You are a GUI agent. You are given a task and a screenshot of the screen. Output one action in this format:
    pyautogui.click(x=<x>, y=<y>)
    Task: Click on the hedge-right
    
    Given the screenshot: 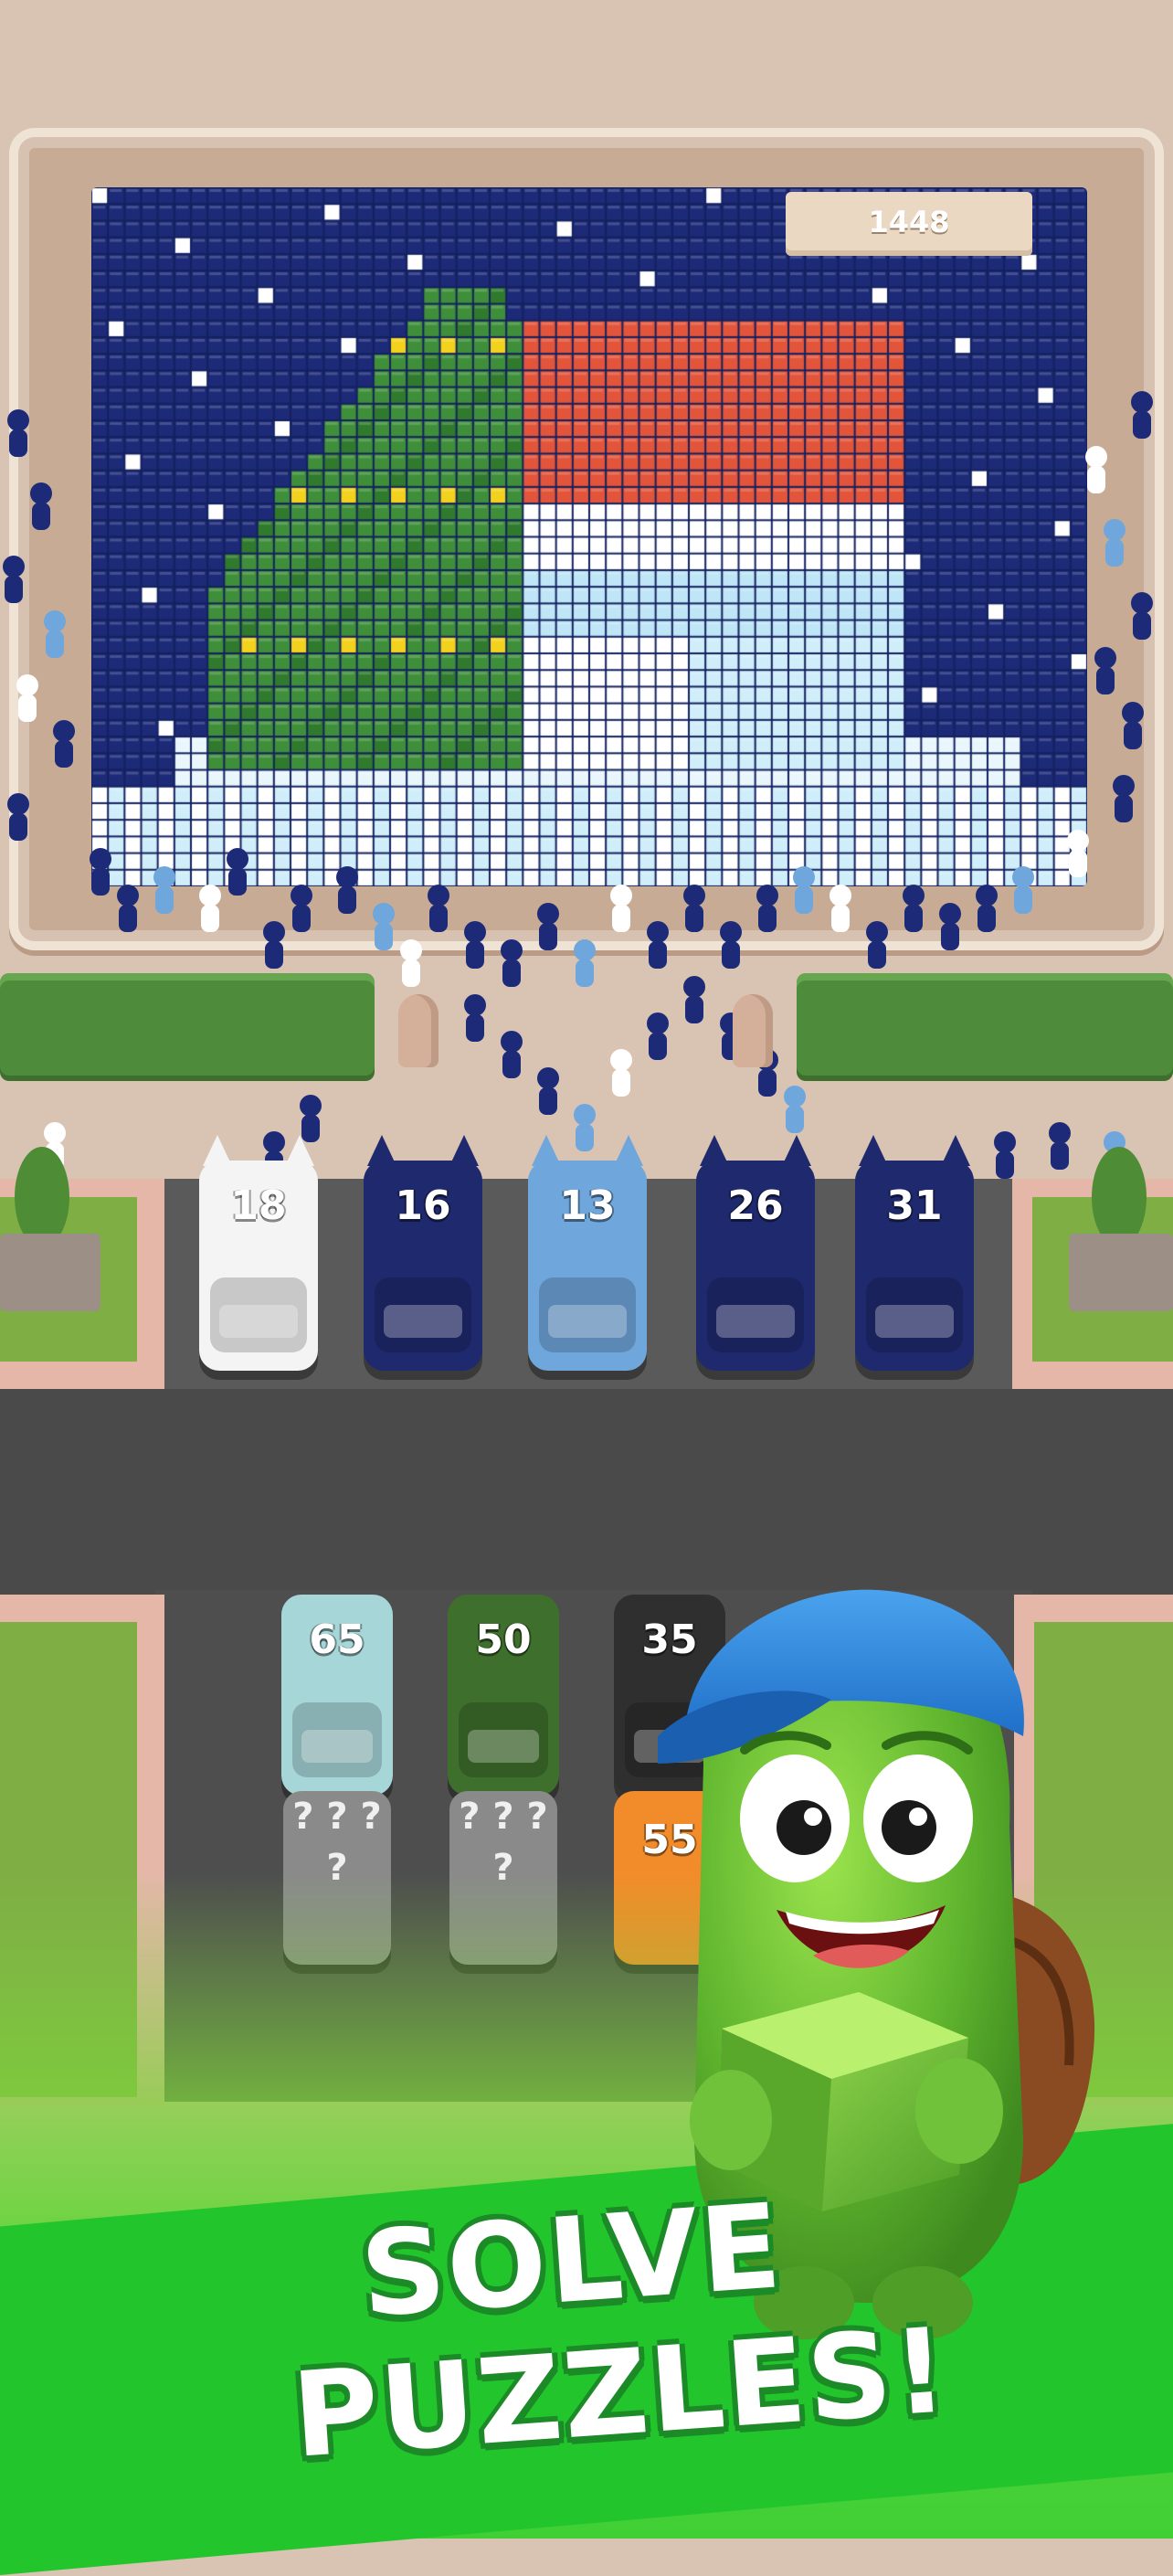 What is the action you would take?
    pyautogui.click(x=985, y=1024)
    